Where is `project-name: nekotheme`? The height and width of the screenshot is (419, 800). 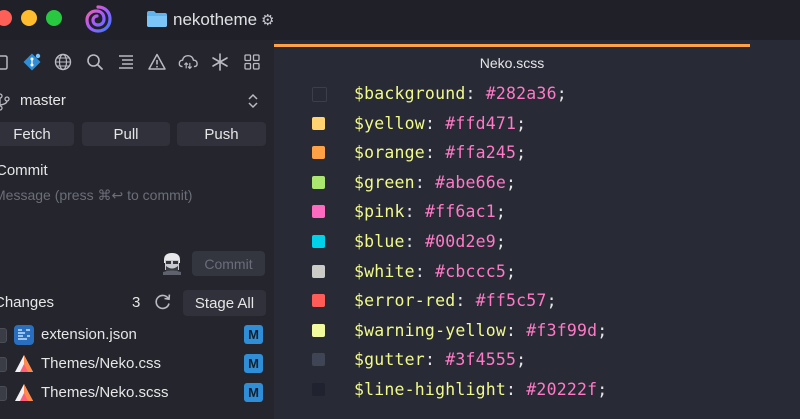
project-name: nekotheme is located at coordinates (215, 20).